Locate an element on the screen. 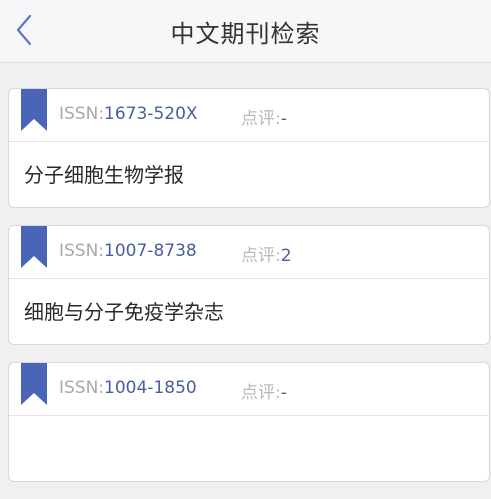 The image size is (491, 499). rating-value: 2 is located at coordinates (286, 256).